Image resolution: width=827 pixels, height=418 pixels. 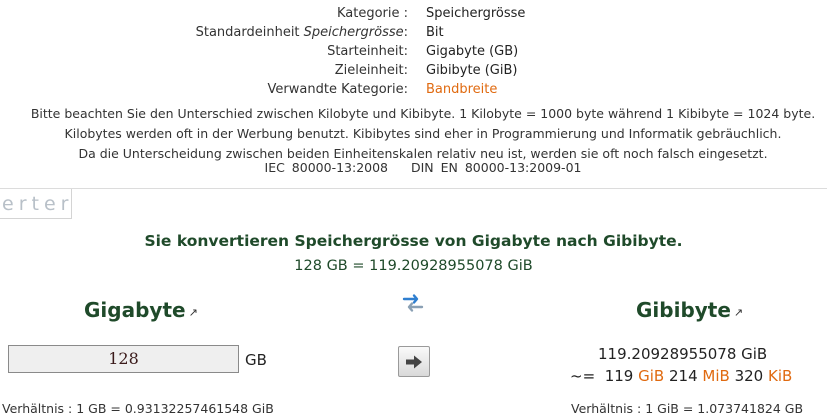 I want to click on convert-button, so click(x=414, y=361).